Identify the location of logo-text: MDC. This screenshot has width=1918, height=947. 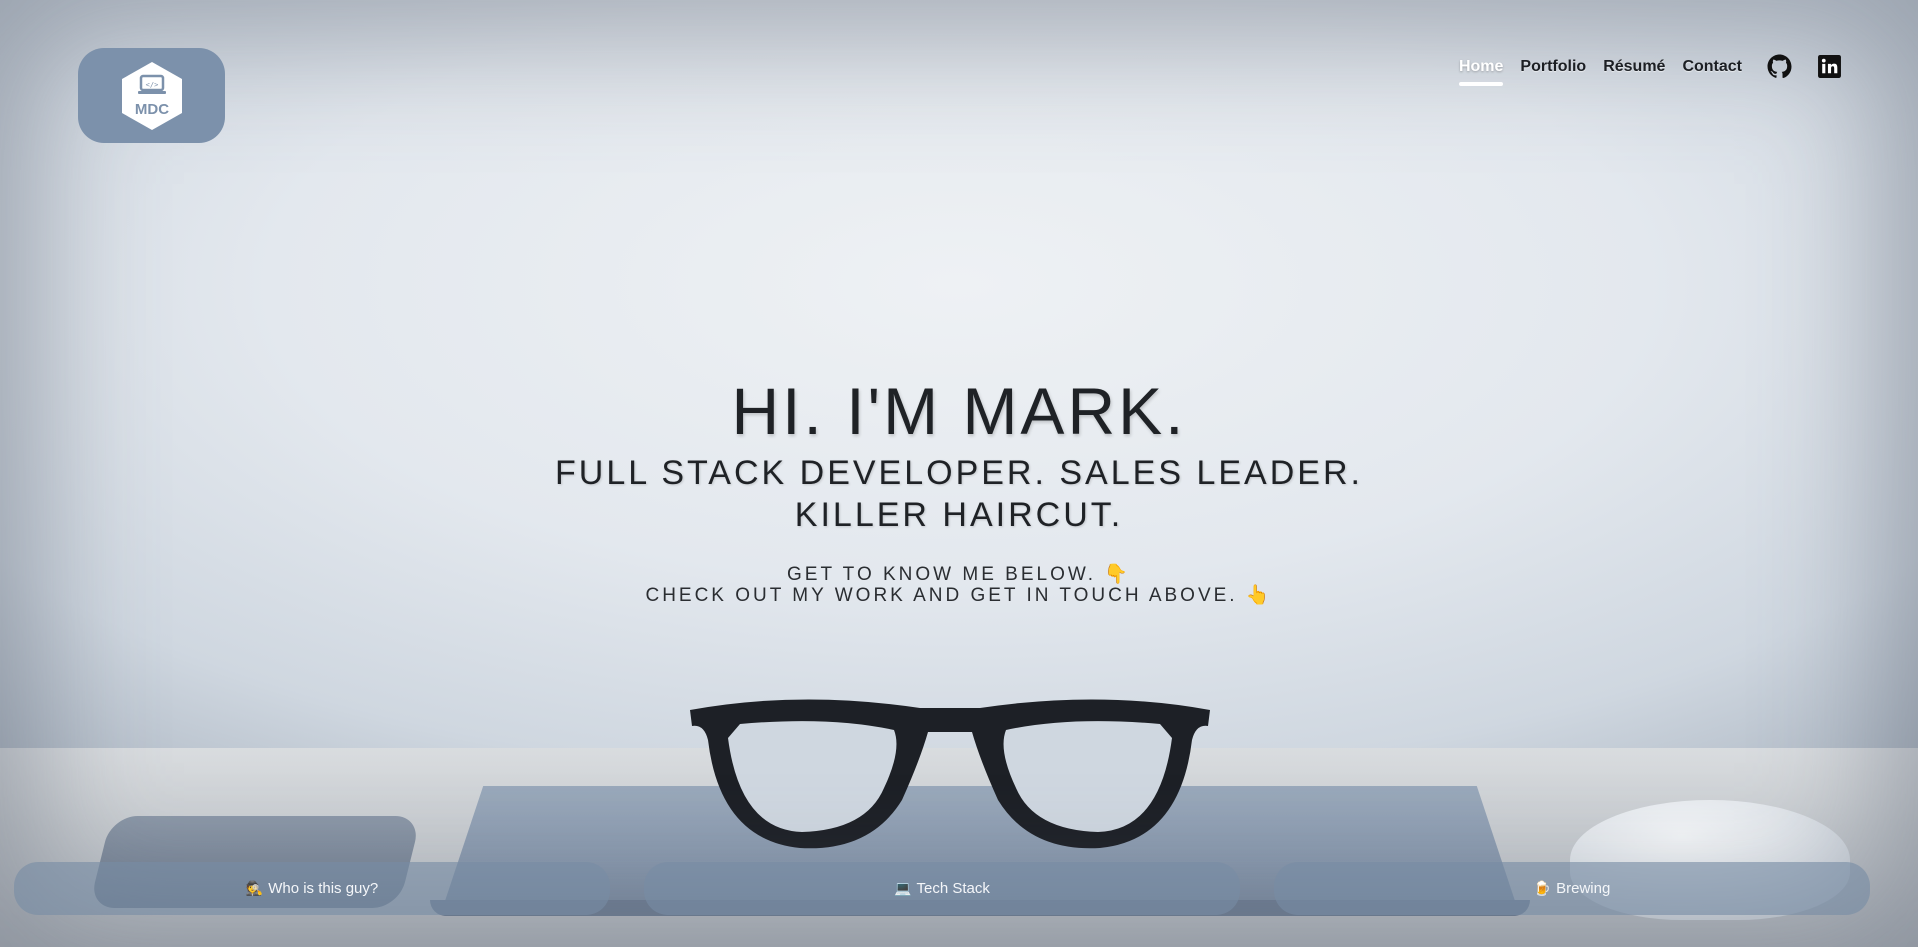
(151, 109).